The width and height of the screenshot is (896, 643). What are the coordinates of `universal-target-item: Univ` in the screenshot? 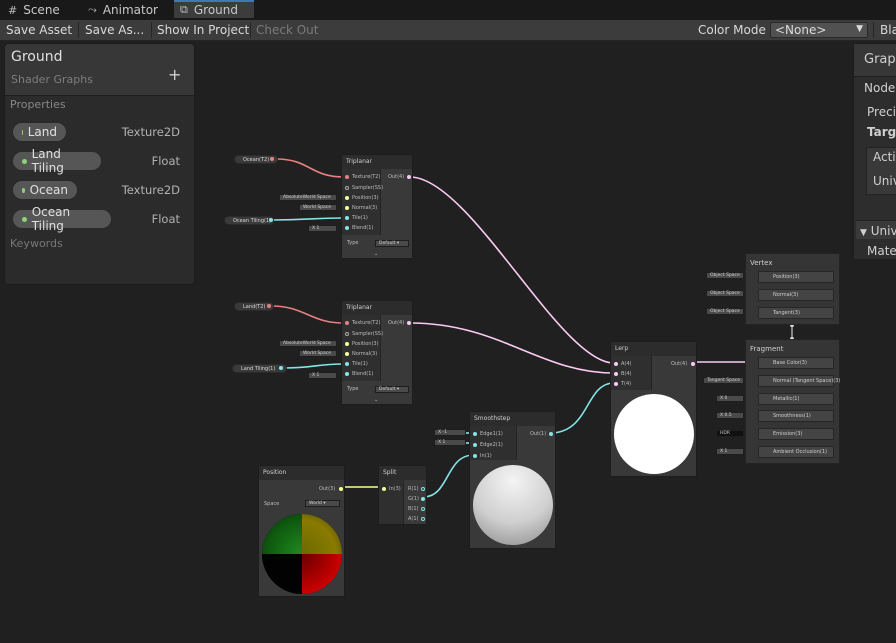 It's located at (884, 181).